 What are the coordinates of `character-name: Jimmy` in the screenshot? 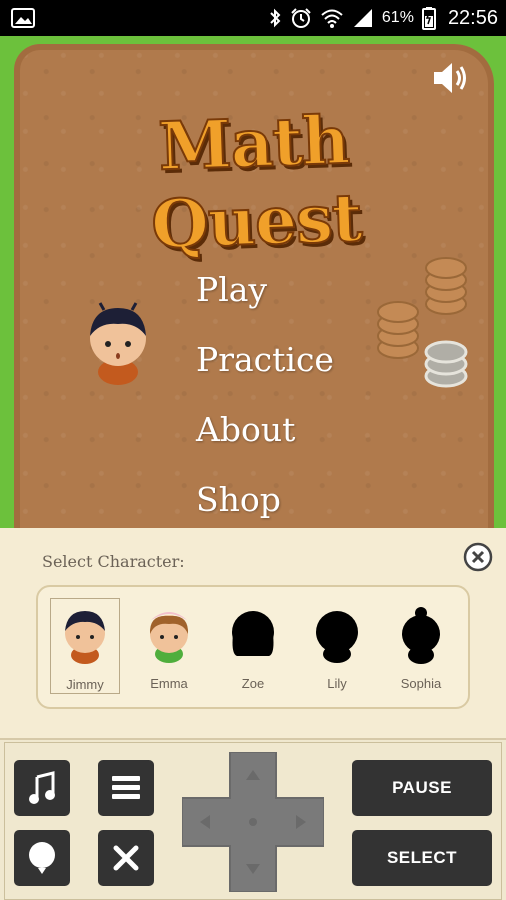 It's located at (85, 684).